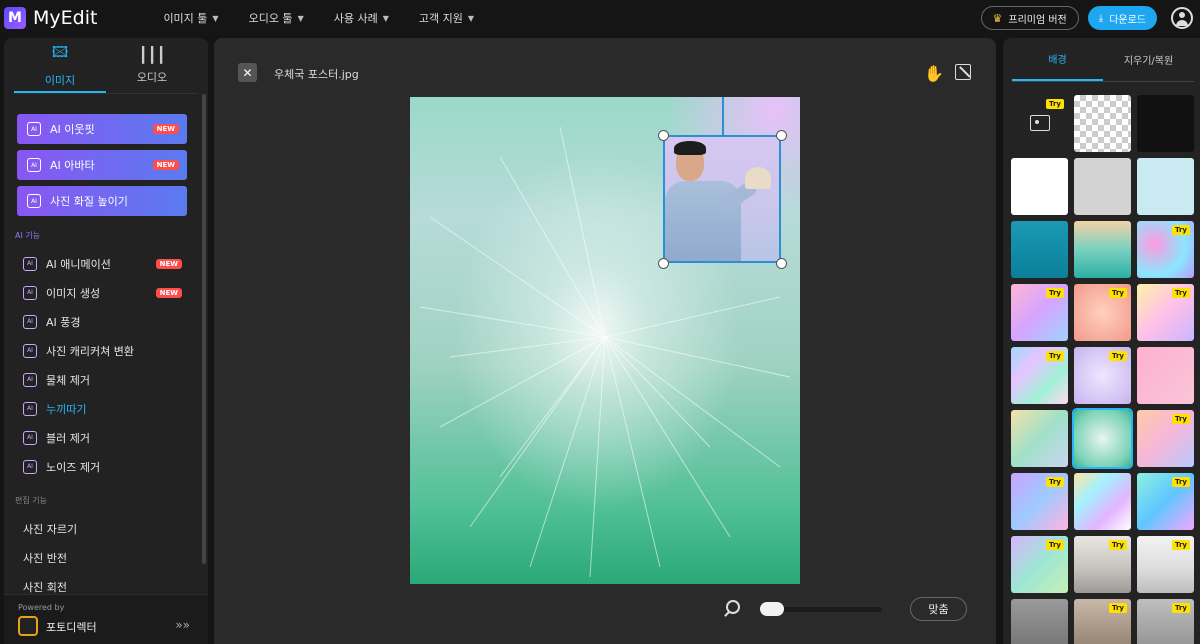 Image resolution: width=1200 pixels, height=644 pixels. Describe the element at coordinates (106, 292) in the screenshot. I see `menu-item-image-generation: AI 이미지 생성 NEW` at that location.